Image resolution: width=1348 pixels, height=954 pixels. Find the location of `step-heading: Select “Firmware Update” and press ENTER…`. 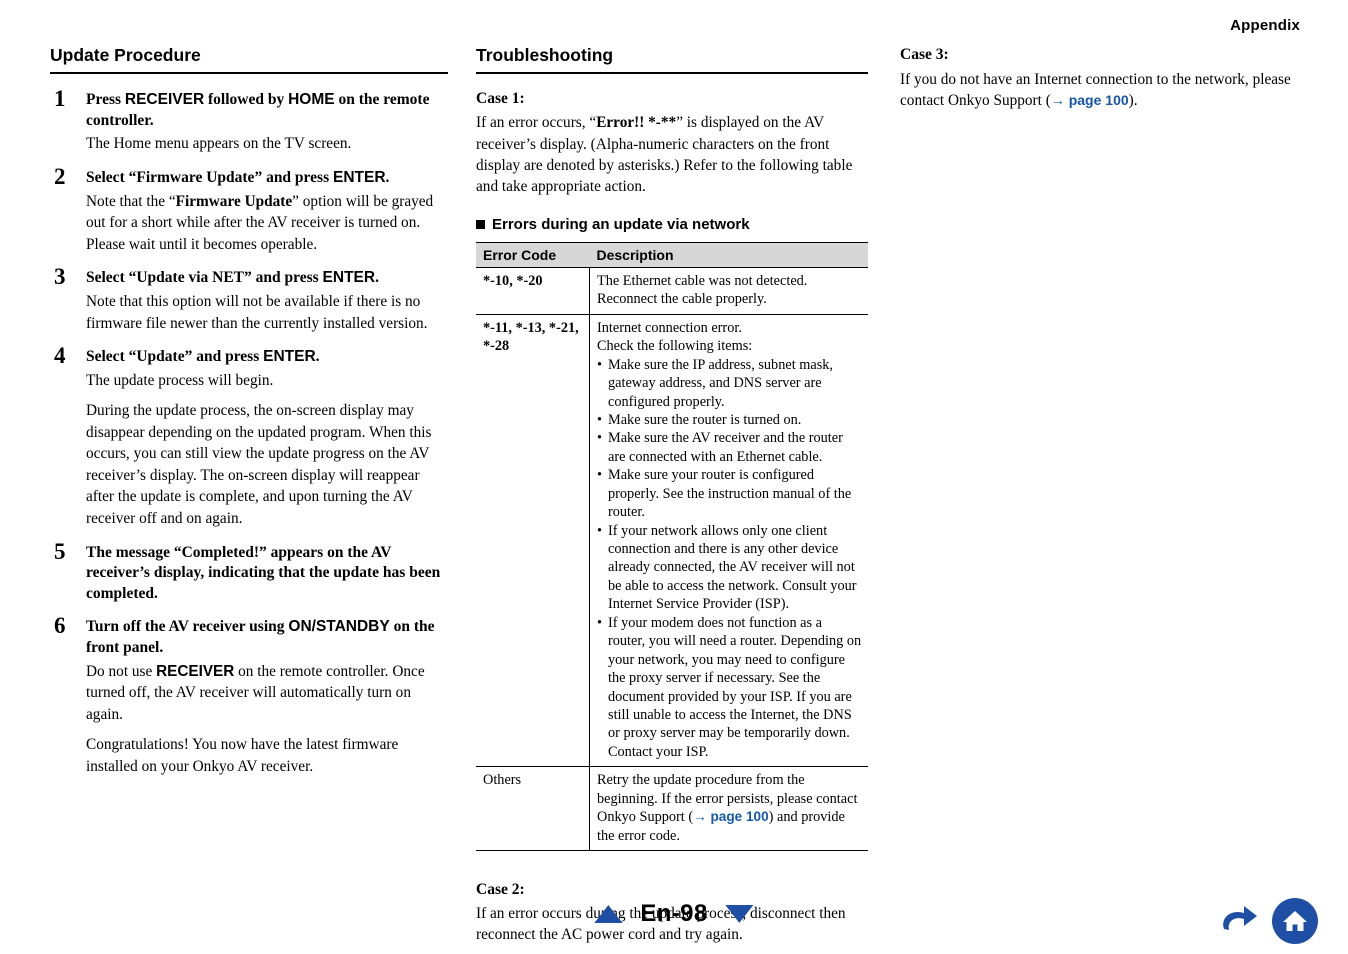

step-heading: Select “Firmware Update” and press ENTER… is located at coordinates (267, 178).